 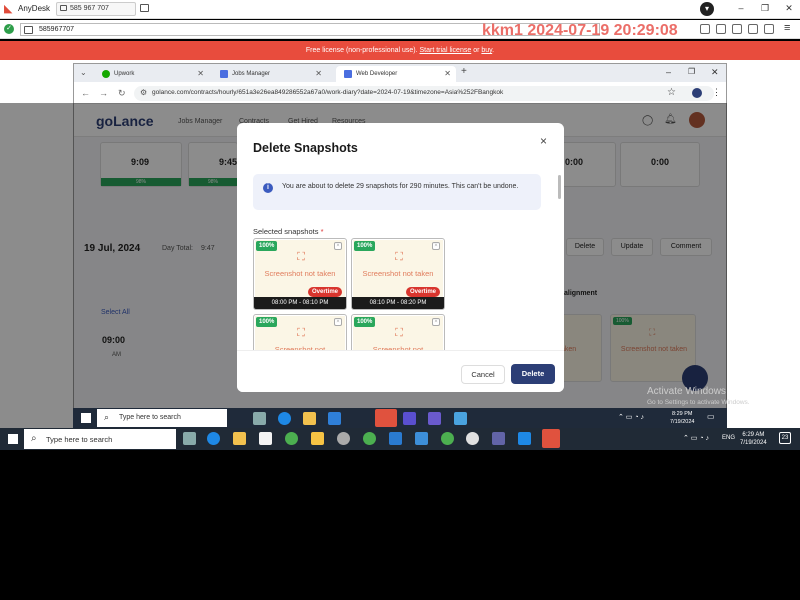 I want to click on network-icon, so click(x=472, y=438).